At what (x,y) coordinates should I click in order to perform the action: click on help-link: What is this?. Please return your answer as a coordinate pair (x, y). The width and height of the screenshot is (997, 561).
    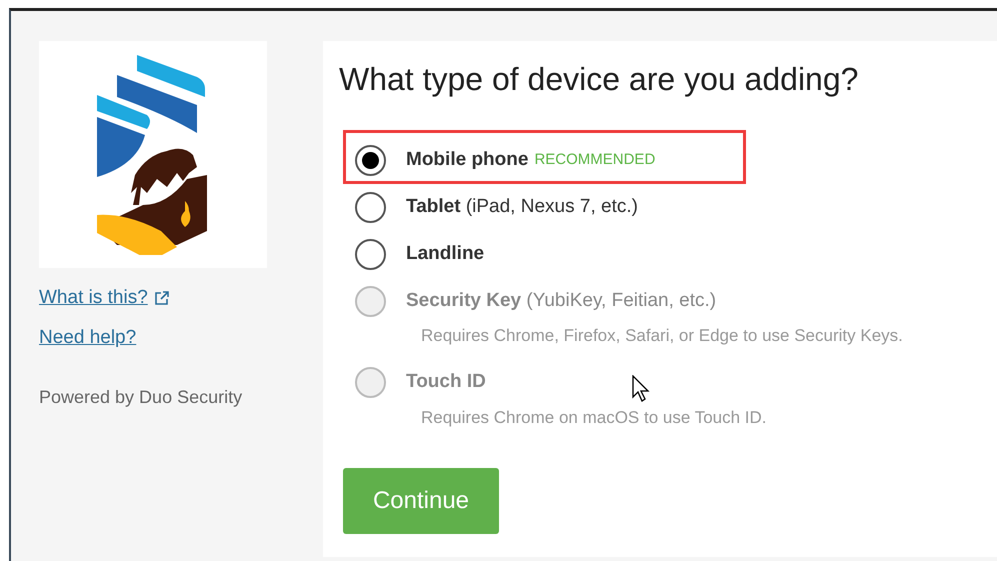
    Looking at the image, I should click on (104, 298).